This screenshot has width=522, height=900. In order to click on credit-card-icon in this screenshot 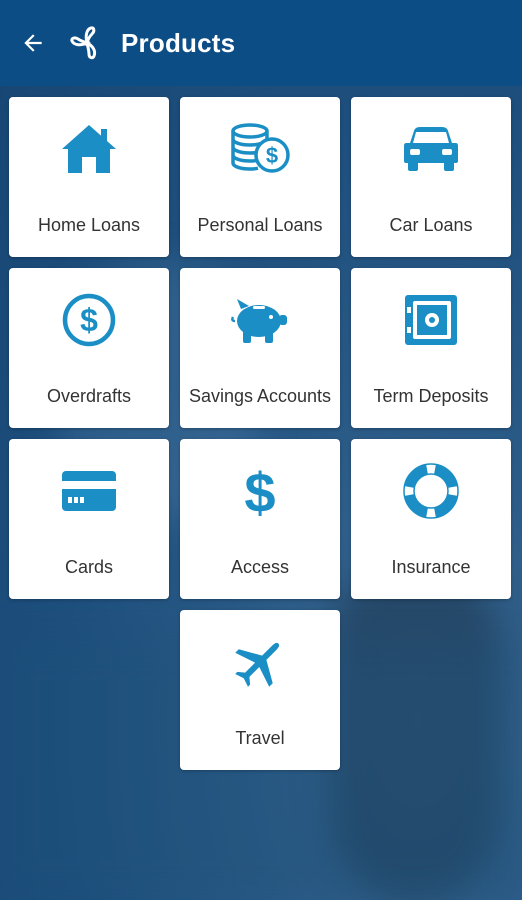, I will do `click(89, 491)`.